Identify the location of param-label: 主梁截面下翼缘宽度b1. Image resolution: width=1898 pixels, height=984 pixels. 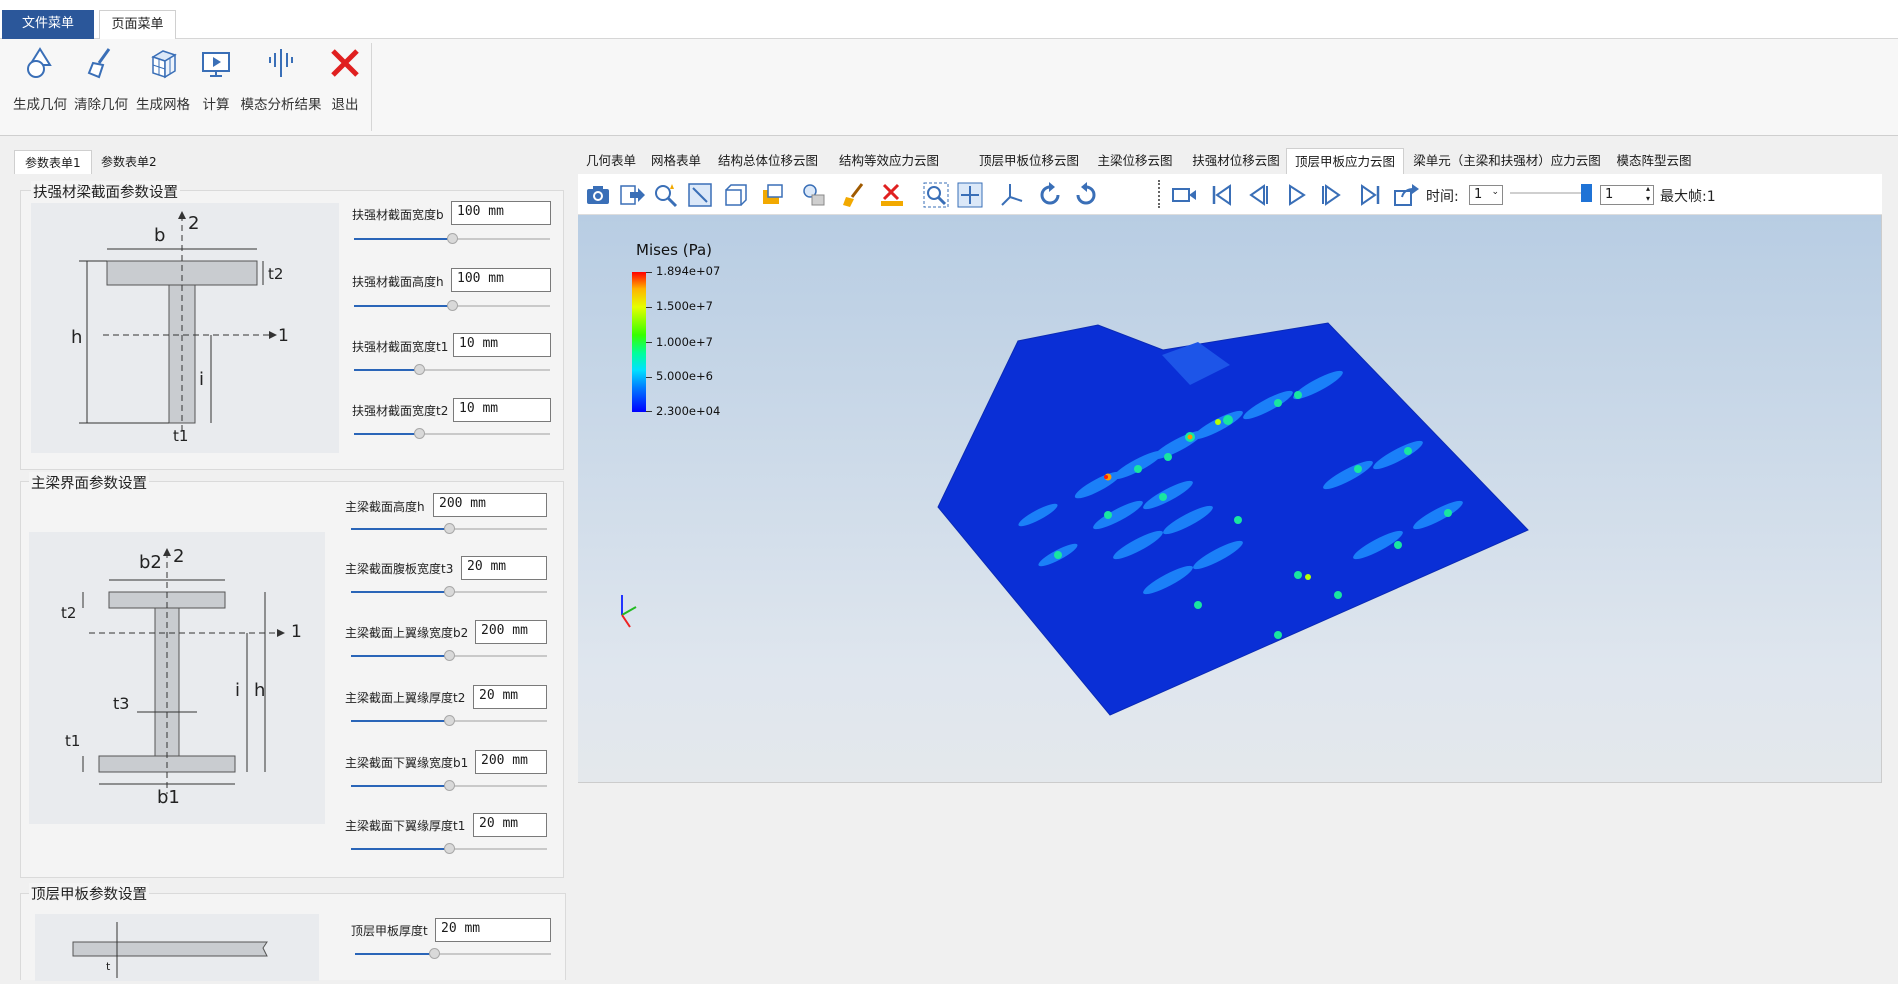
(407, 763).